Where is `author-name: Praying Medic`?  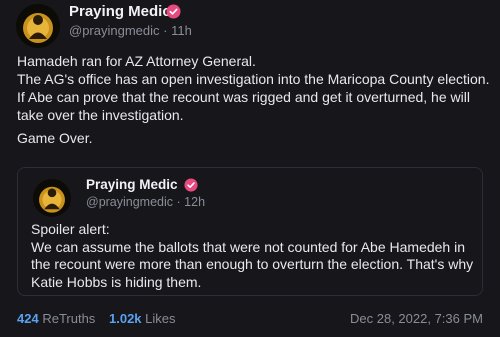
author-name: Praying Medic is located at coordinates (120, 11).